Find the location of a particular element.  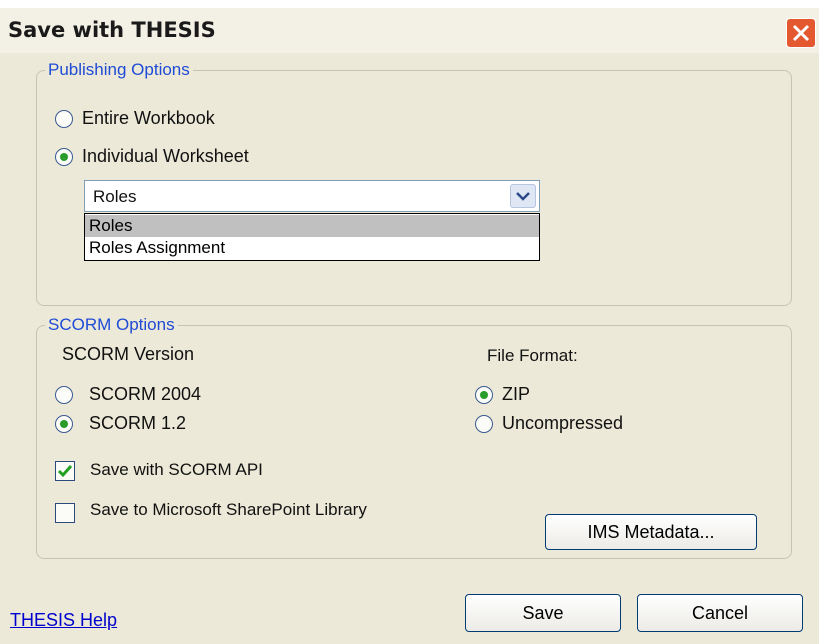

worksheet-option-roles-assignment: Roles Assignment is located at coordinates (312, 248).